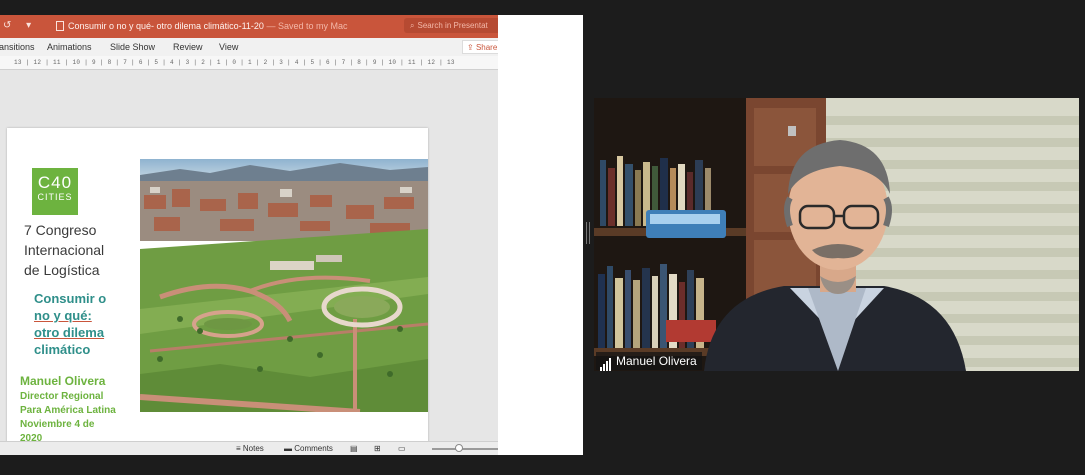 This screenshot has height=475, width=1085. Describe the element at coordinates (60, 26) in the screenshot. I see `document-icon` at that location.